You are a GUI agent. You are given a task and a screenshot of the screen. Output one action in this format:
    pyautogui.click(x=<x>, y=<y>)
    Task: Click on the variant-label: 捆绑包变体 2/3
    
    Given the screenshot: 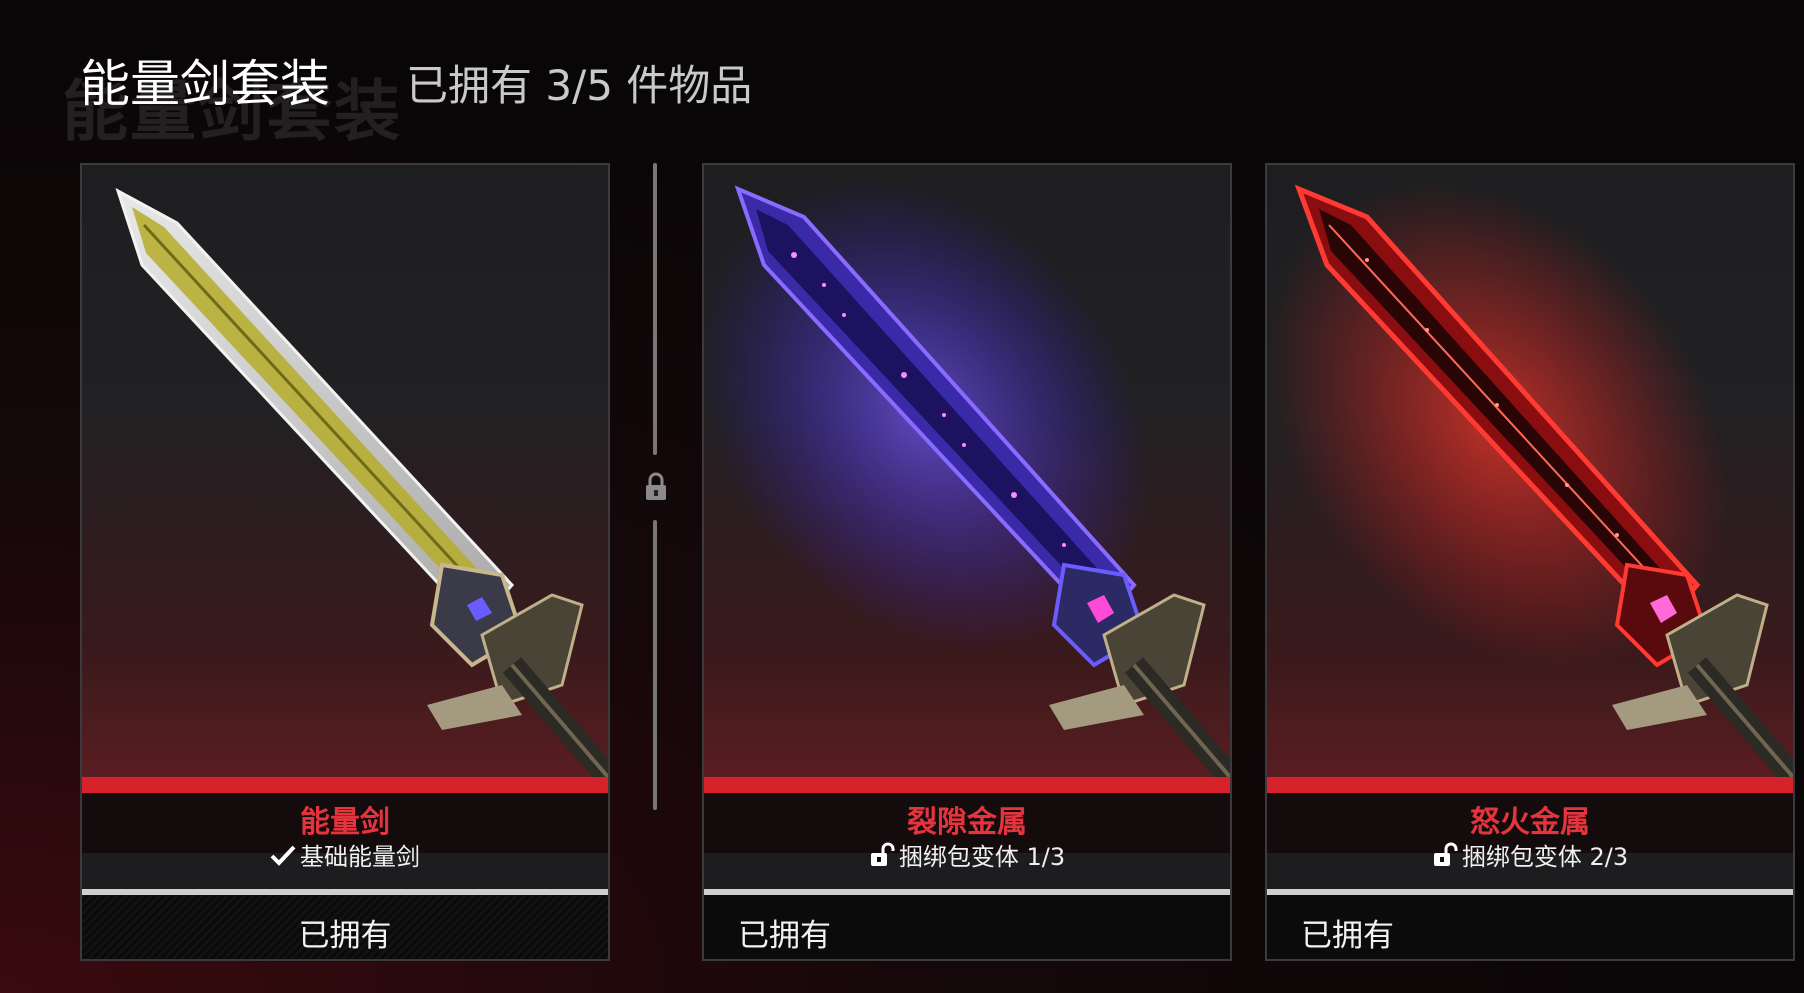 What is the action you would take?
    pyautogui.click(x=1545, y=857)
    